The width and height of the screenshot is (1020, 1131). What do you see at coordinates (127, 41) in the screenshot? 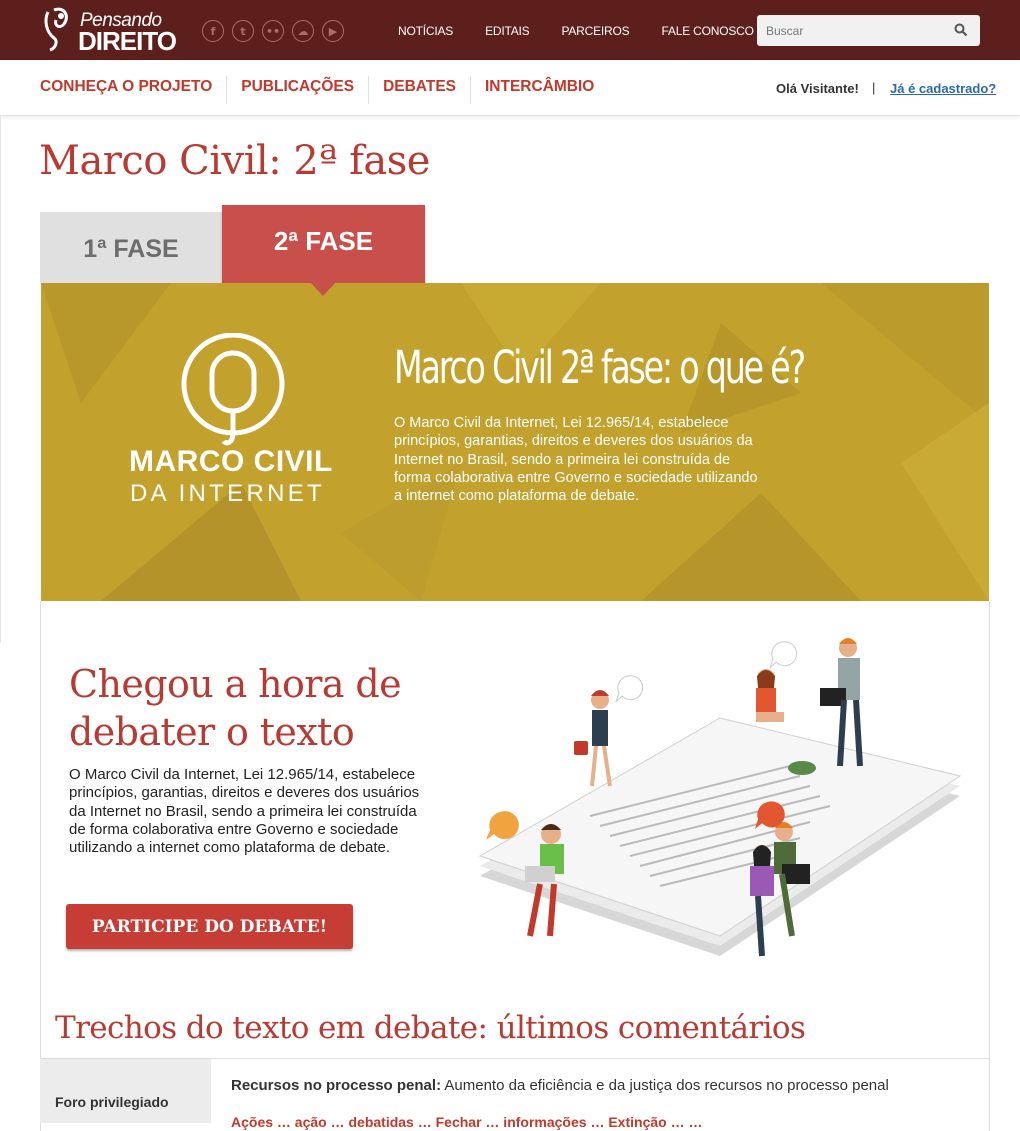
I see `logo-text-bottom: DIREITO` at bounding box center [127, 41].